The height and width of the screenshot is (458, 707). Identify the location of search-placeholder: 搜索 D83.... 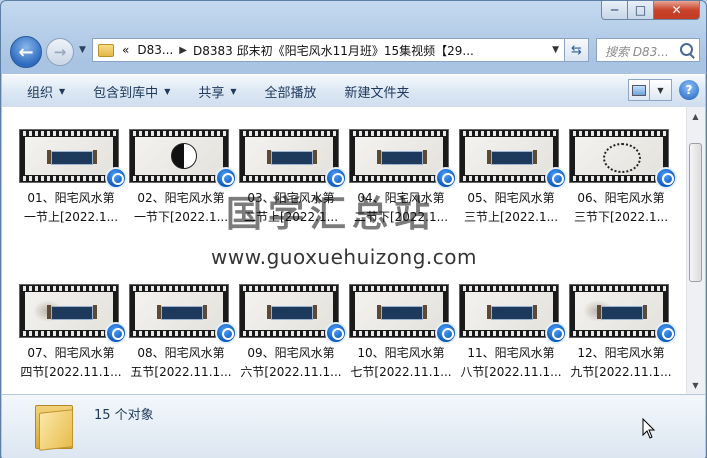
(637, 52).